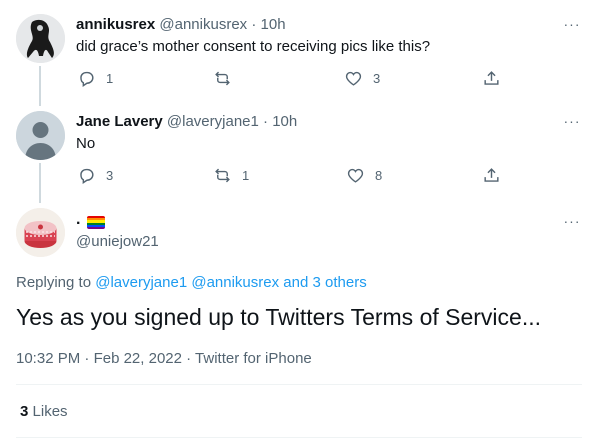 The height and width of the screenshot is (441, 594). Describe the element at coordinates (24, 411) in the screenshot. I see `likes-count: 3` at that location.